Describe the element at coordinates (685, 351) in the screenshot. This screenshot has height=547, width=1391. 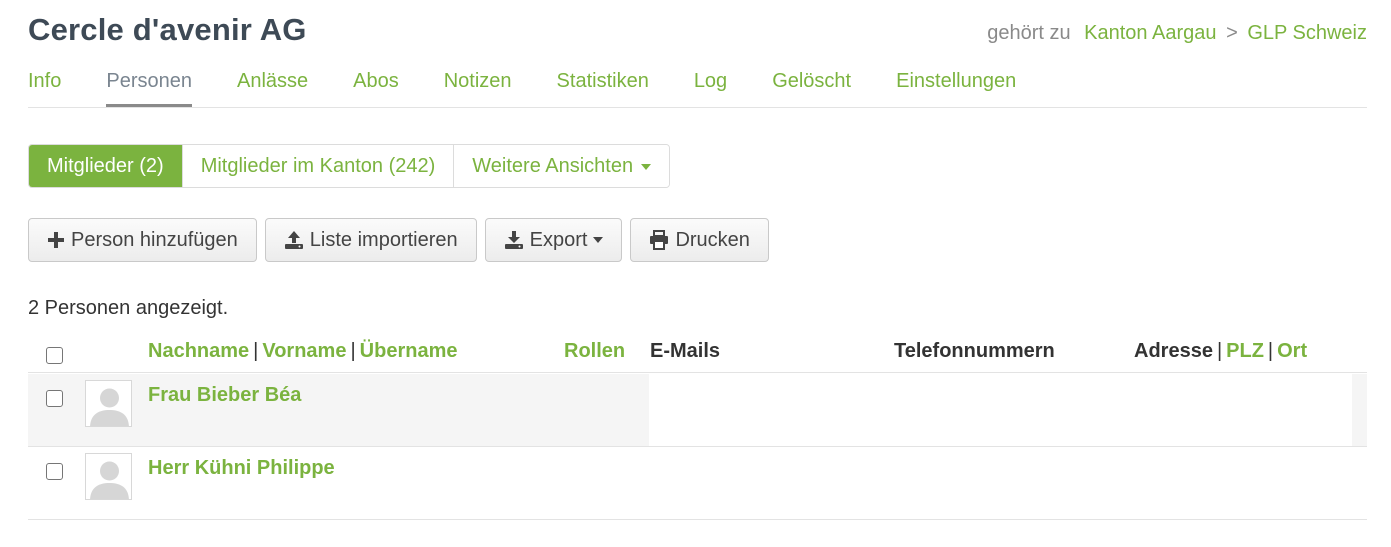
I see `emails-column-header: E-Mails` at that location.